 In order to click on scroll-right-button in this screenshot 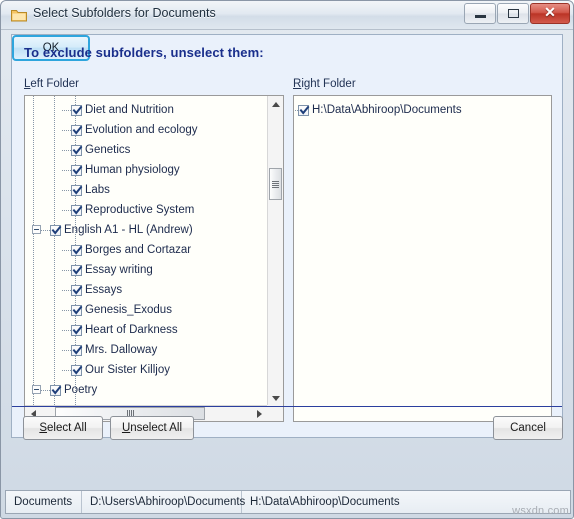, I will do `click(259, 413)`.